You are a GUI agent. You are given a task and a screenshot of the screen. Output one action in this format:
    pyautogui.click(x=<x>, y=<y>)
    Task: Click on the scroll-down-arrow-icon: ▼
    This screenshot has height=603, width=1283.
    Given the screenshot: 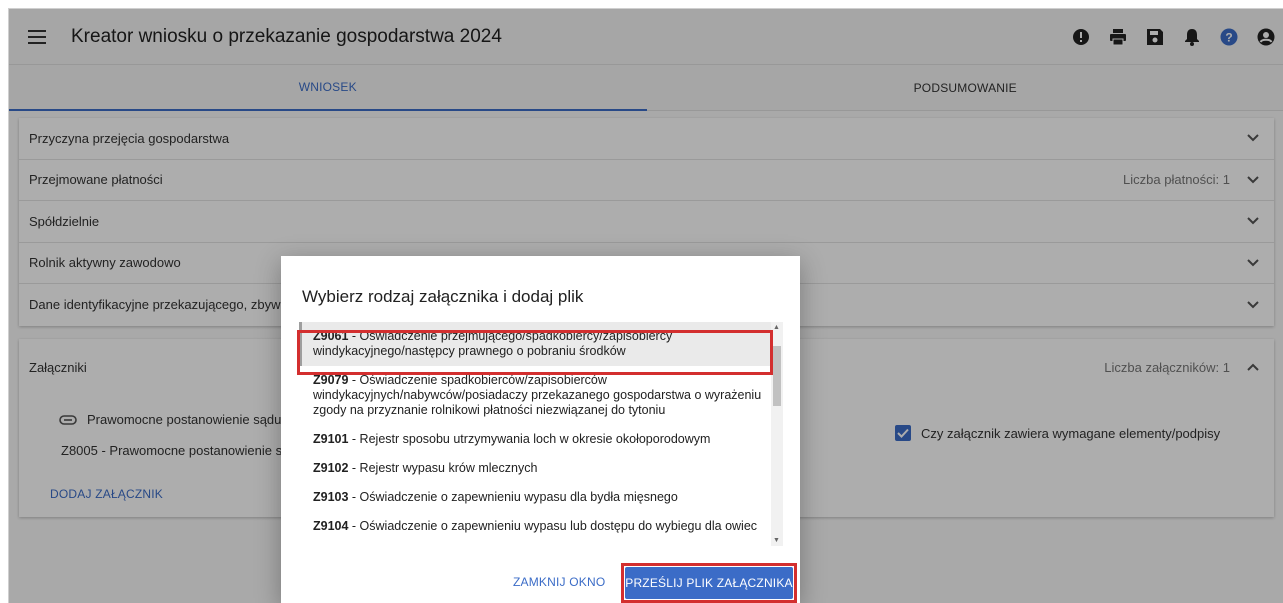 What is the action you would take?
    pyautogui.click(x=776, y=540)
    